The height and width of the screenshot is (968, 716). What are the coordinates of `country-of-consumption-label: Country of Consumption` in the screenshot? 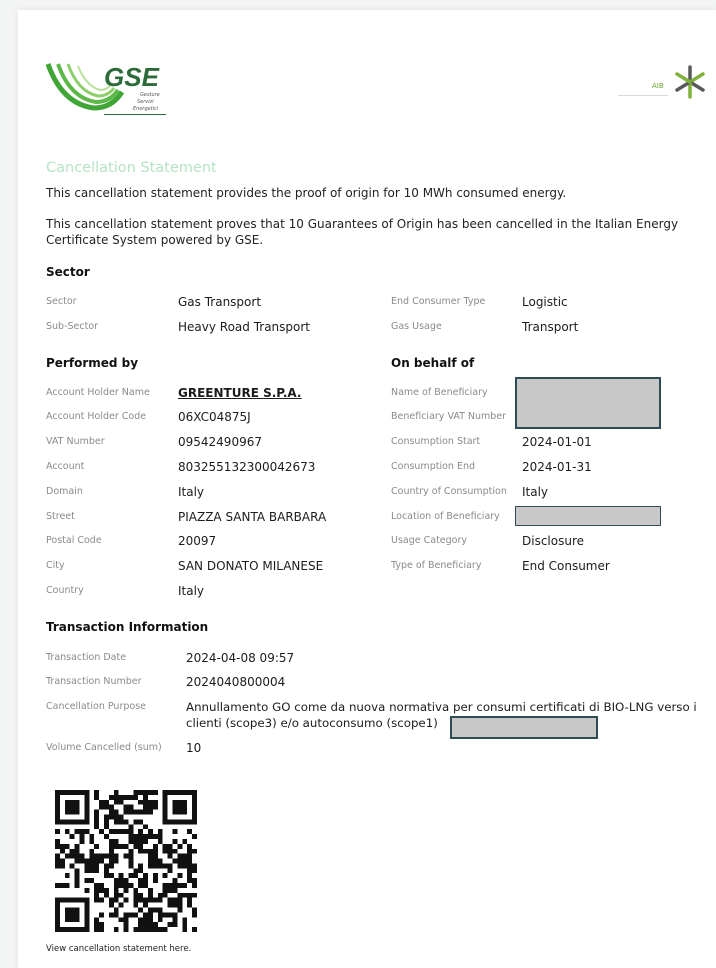 It's located at (449, 491).